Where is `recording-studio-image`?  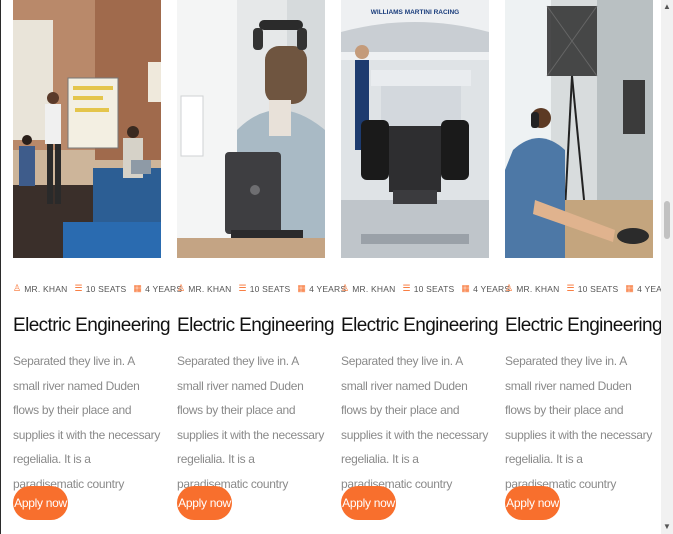
recording-studio-image is located at coordinates (579, 129).